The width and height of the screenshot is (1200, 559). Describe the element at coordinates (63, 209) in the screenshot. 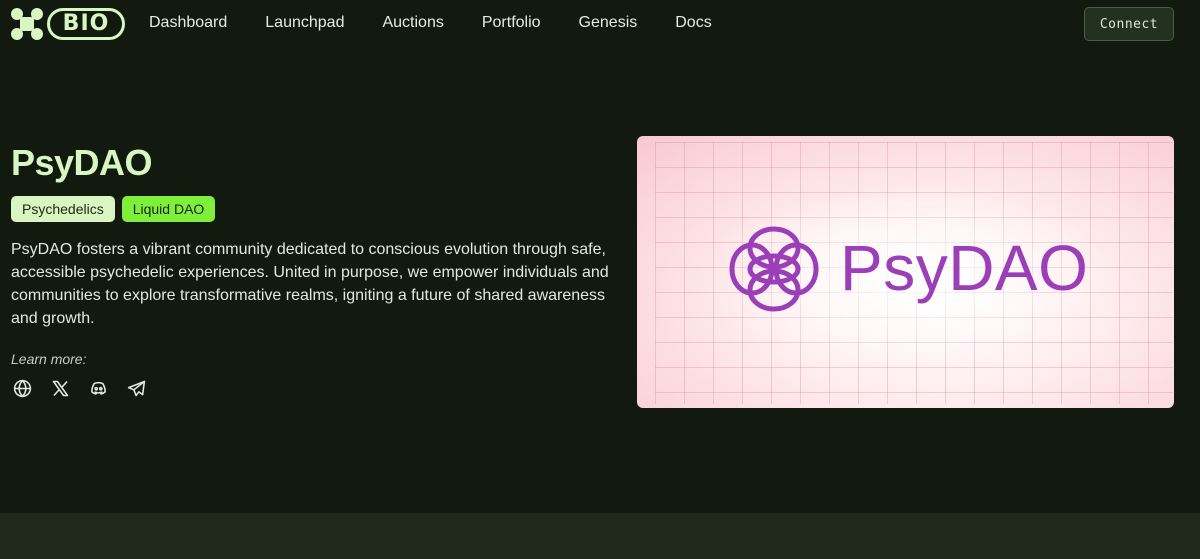

I see `tag-psychedelics: Psychedelics` at that location.